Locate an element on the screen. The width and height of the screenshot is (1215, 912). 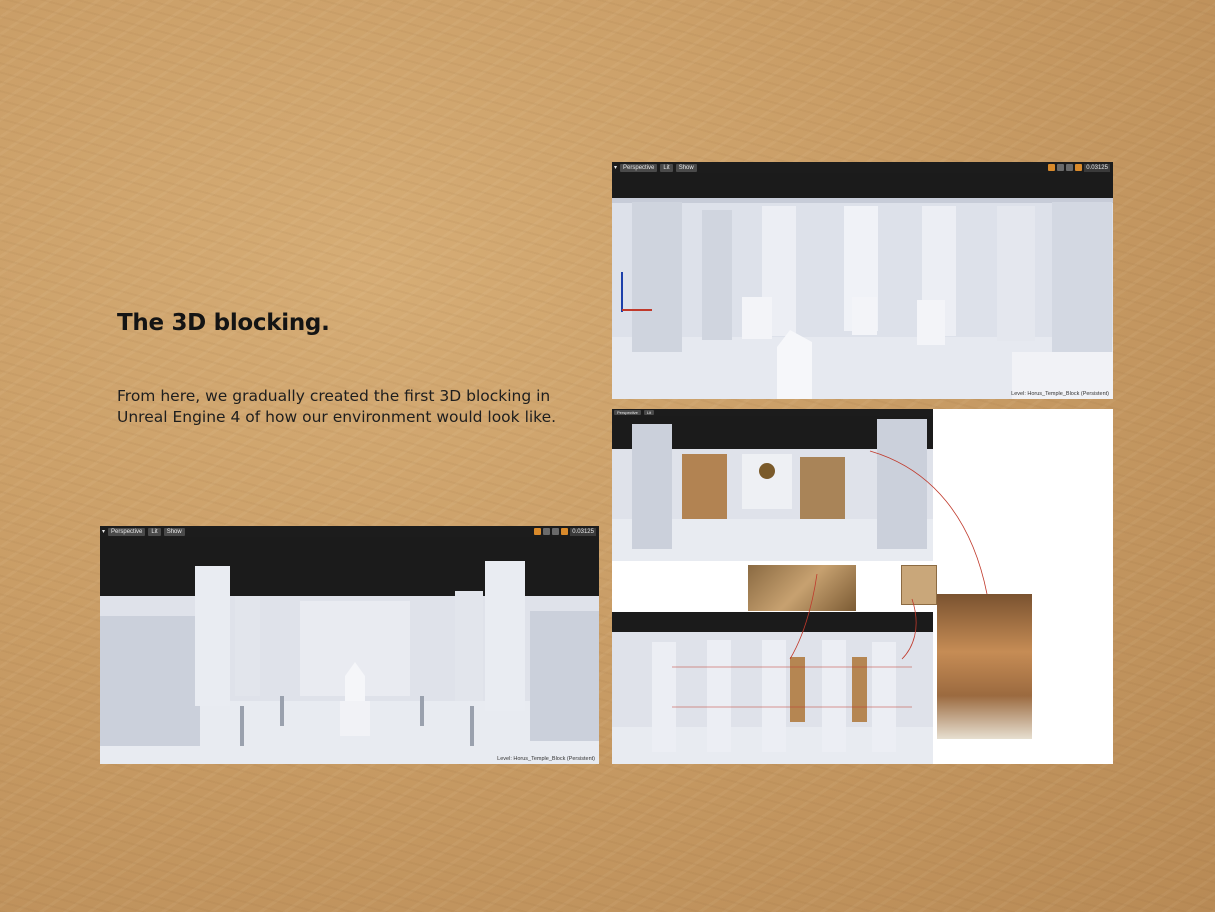
annotation-arrows is located at coordinates (888, 555).